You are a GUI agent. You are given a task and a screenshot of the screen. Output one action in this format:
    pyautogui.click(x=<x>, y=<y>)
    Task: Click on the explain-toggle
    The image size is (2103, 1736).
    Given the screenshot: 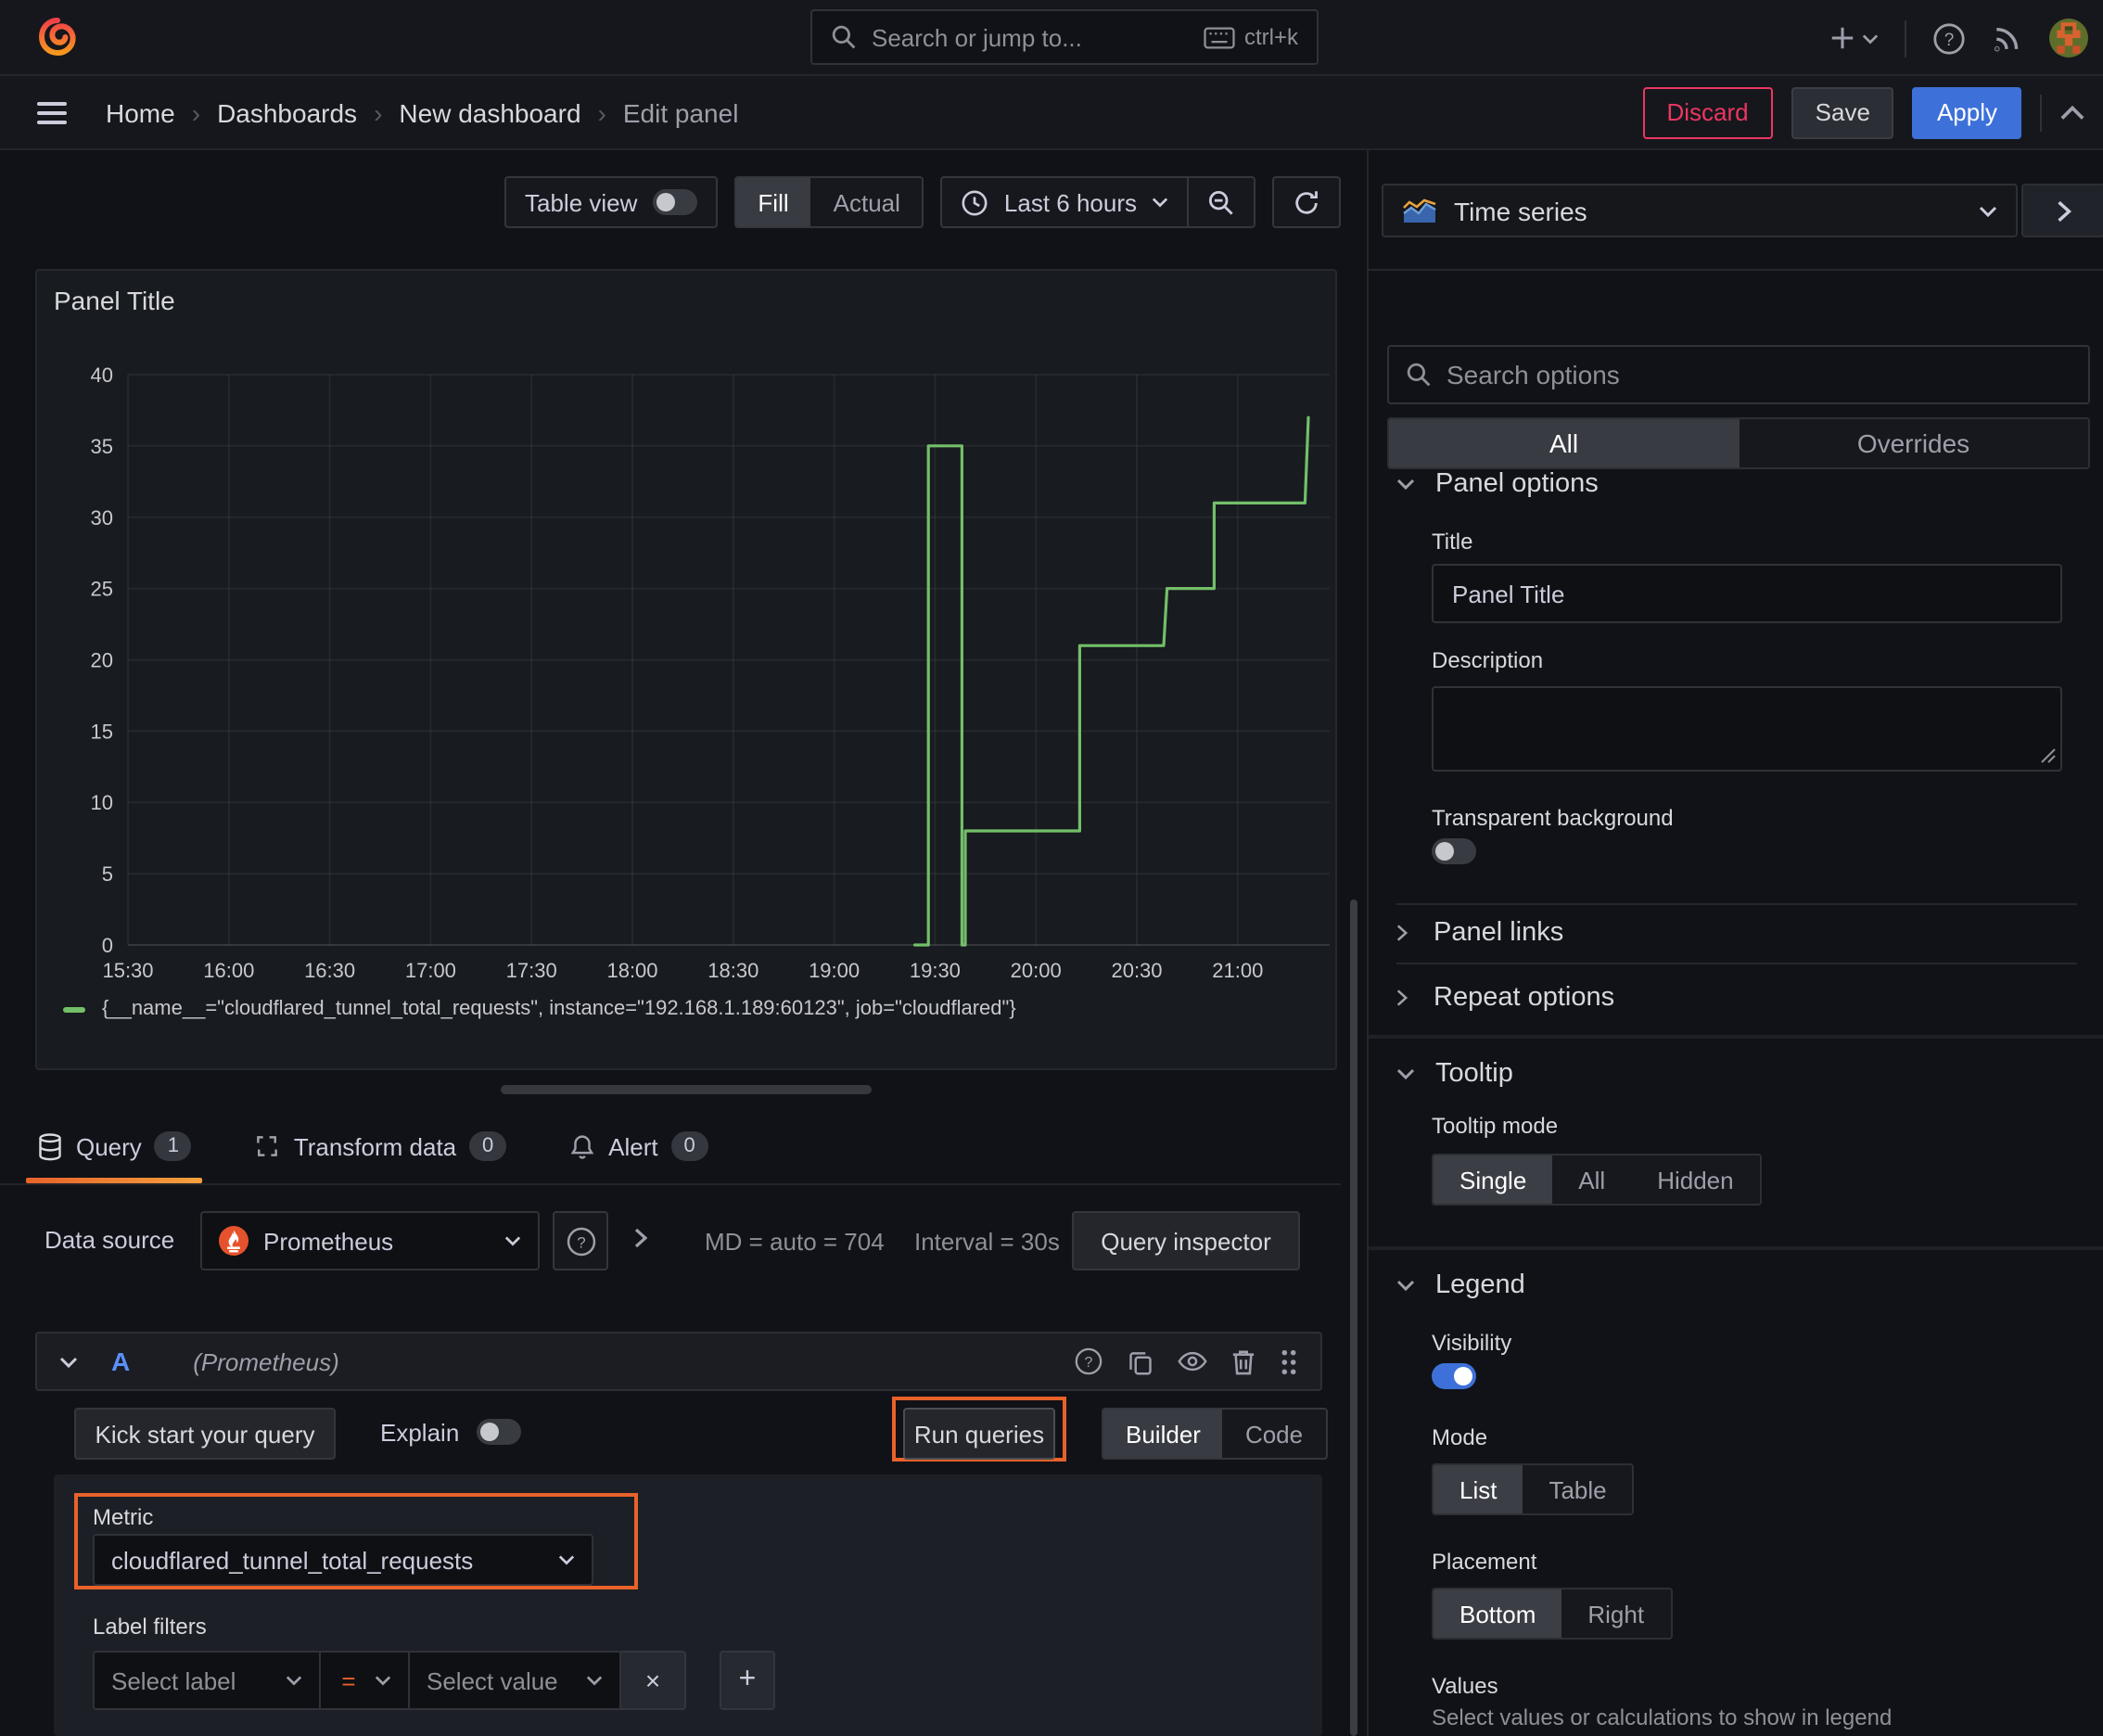 What is the action you would take?
    pyautogui.click(x=499, y=1432)
    